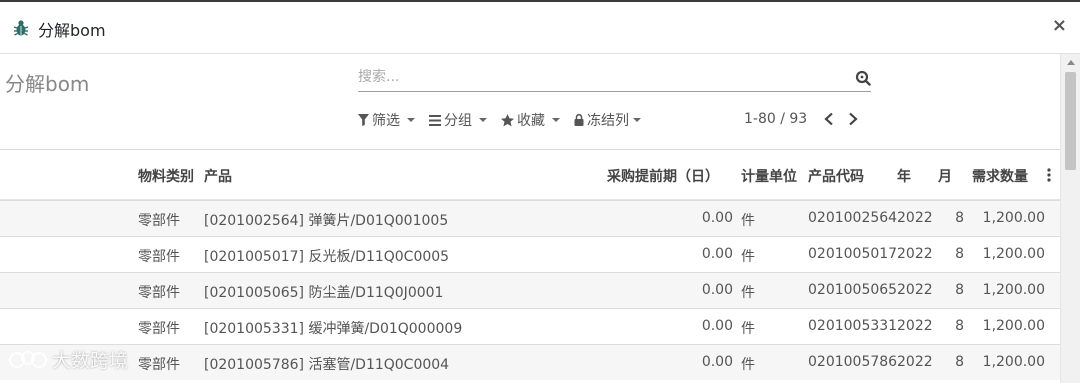  What do you see at coordinates (775, 119) in the screenshot?
I see `pager-value: 1-80 / 93` at bounding box center [775, 119].